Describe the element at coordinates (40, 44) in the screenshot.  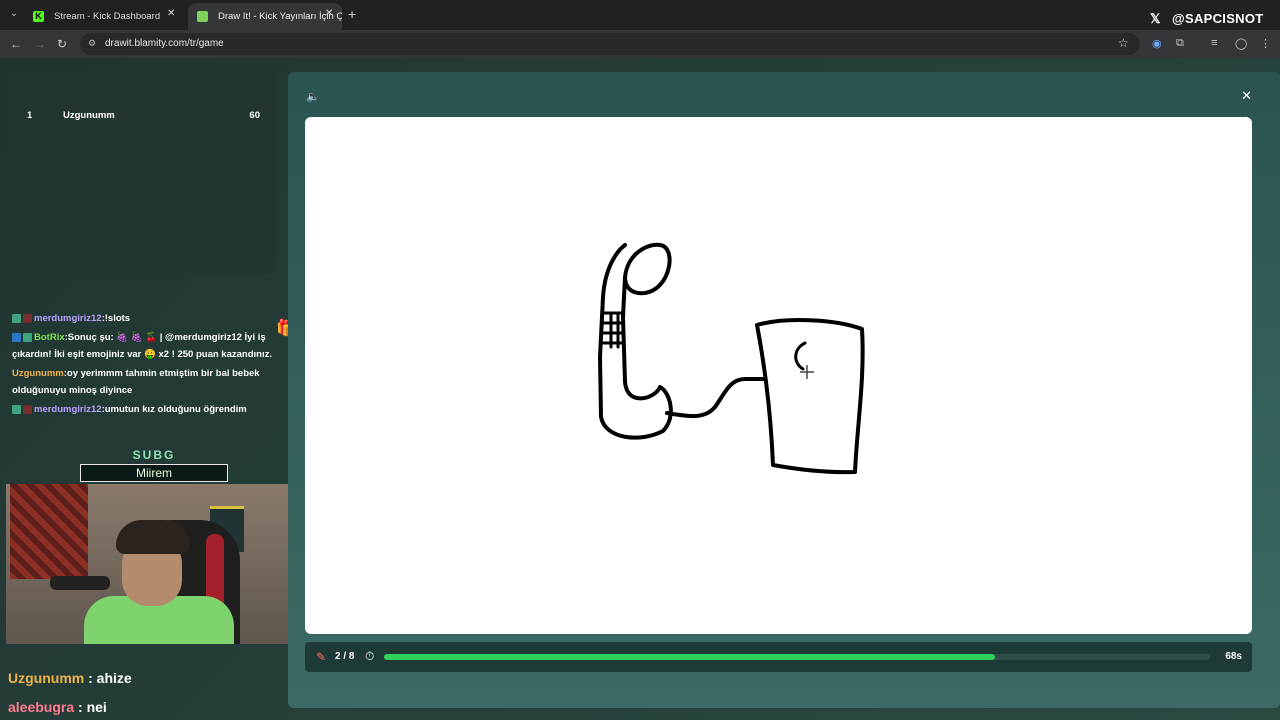
I see `forward-icon: →` at that location.